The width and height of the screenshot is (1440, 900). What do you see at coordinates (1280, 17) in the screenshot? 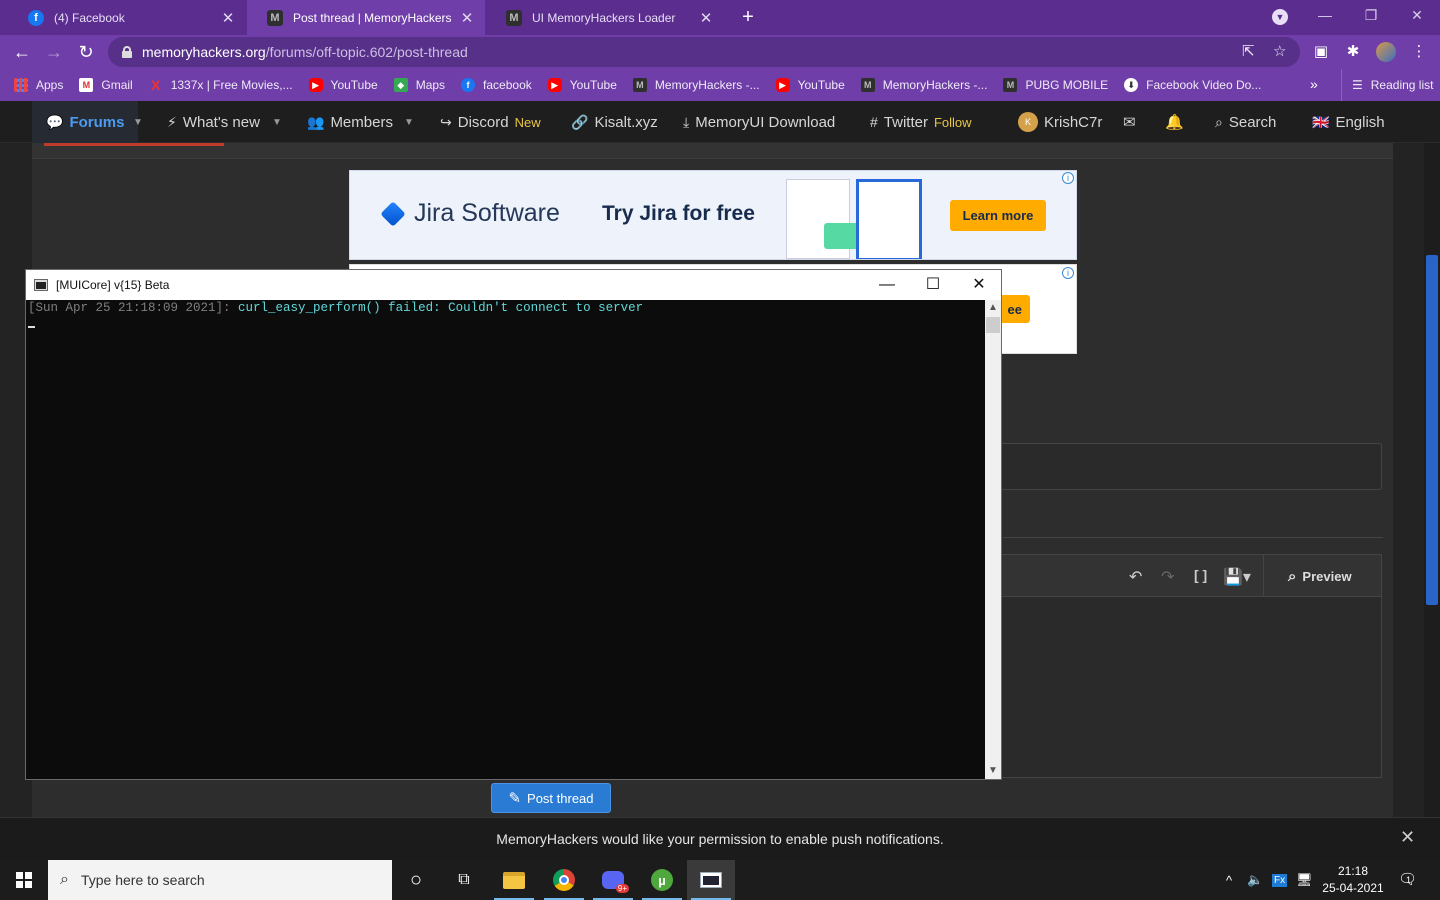
I see `tab-search-icon: ▼` at bounding box center [1280, 17].